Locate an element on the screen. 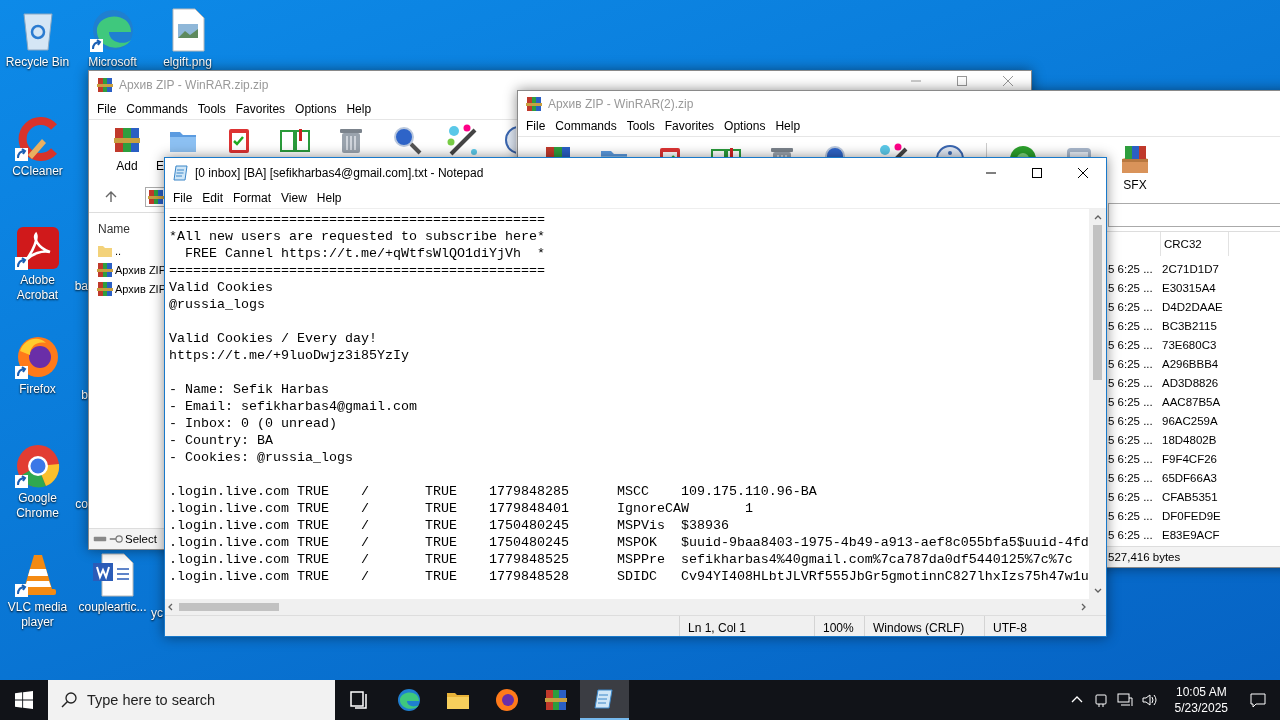 Image resolution: width=1280 pixels, height=720 pixels. text-line: - Cookies: @russia_logs is located at coordinates (261, 457).